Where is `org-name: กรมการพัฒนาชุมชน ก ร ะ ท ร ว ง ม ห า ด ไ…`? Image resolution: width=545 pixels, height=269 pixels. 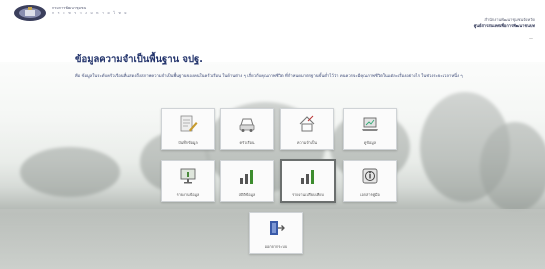 org-name: กรมการพัฒนาชุมชน ก ร ะ ท ร ว ง ม ห า ด ไ… is located at coordinates (90, 11).